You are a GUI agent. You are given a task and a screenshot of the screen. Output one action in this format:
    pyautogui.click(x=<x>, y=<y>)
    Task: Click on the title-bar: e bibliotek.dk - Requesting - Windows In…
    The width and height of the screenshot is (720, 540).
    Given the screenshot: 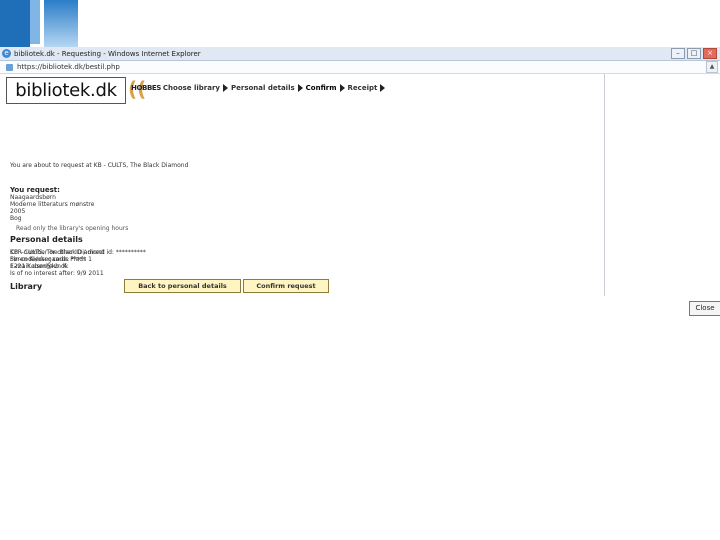 What is the action you would take?
    pyautogui.click(x=360, y=54)
    